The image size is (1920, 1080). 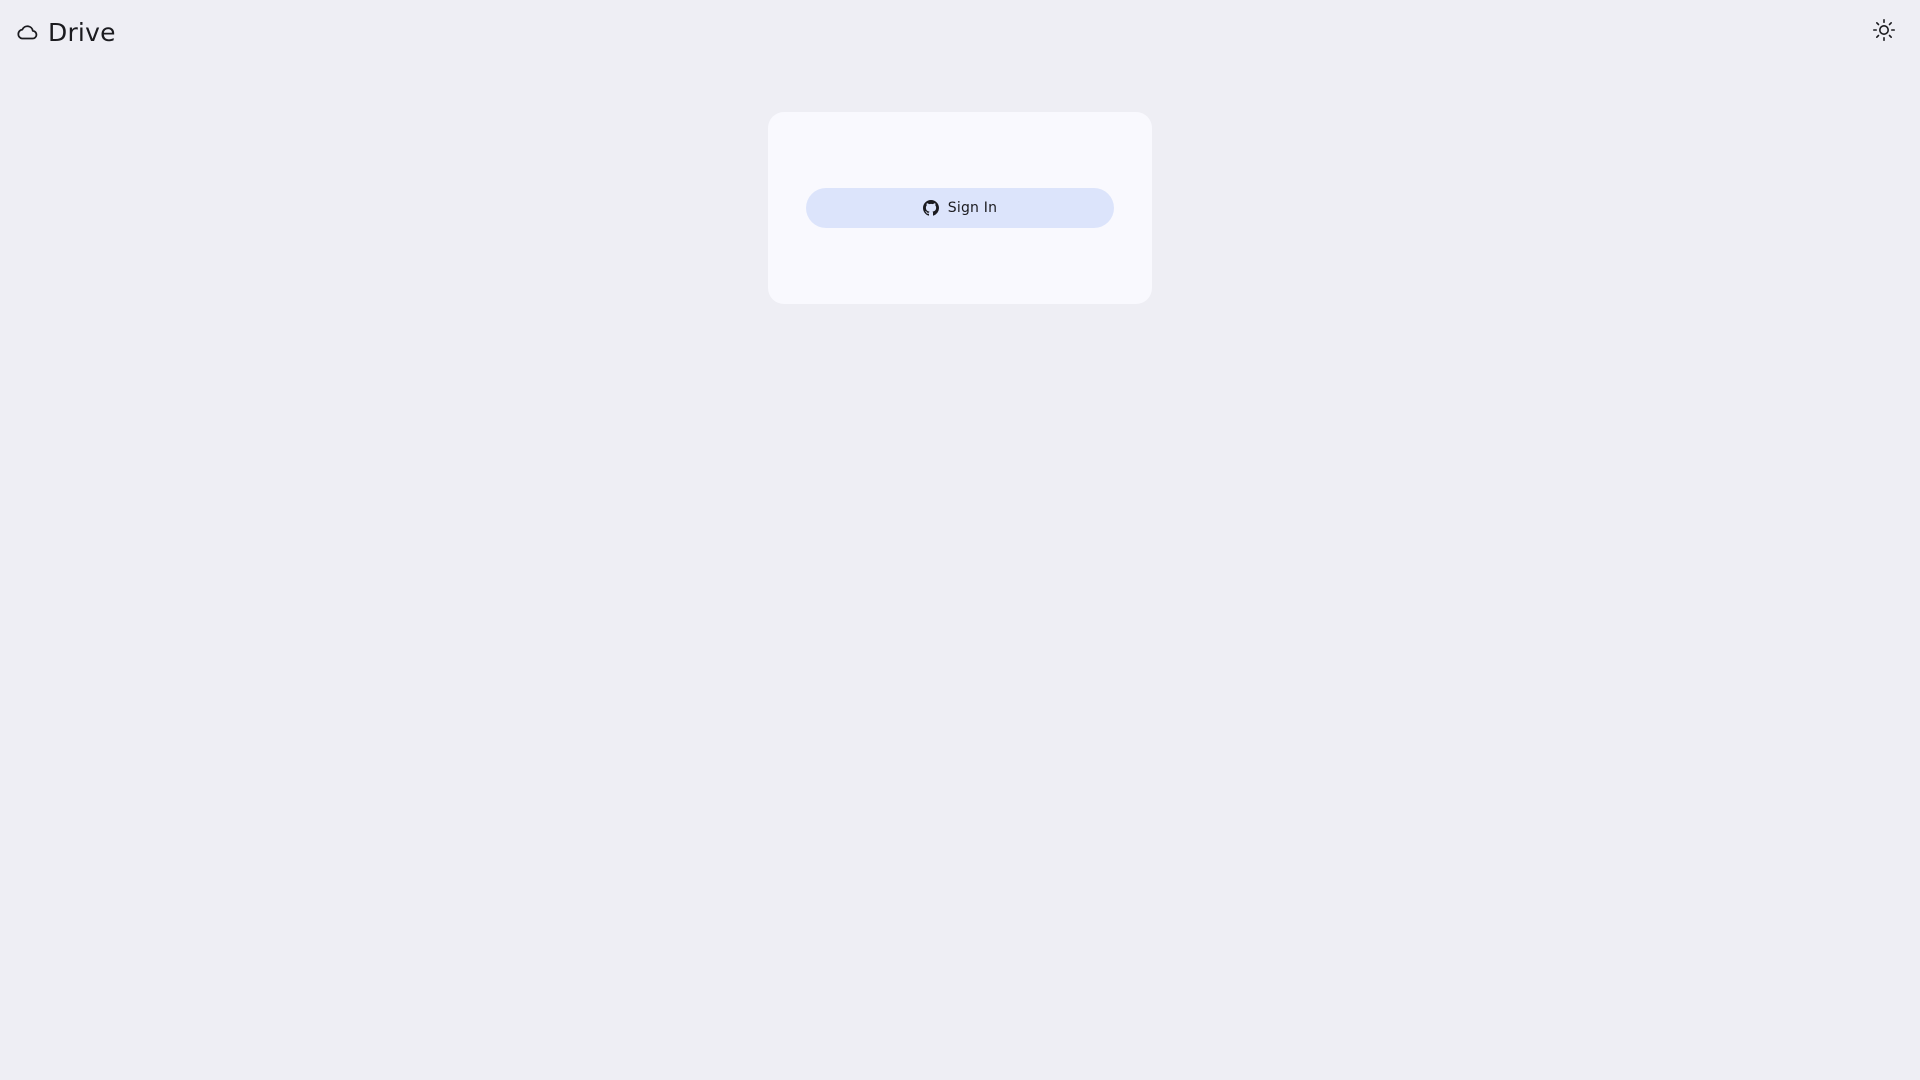 I want to click on app-brand: Drive, so click(x=65, y=32).